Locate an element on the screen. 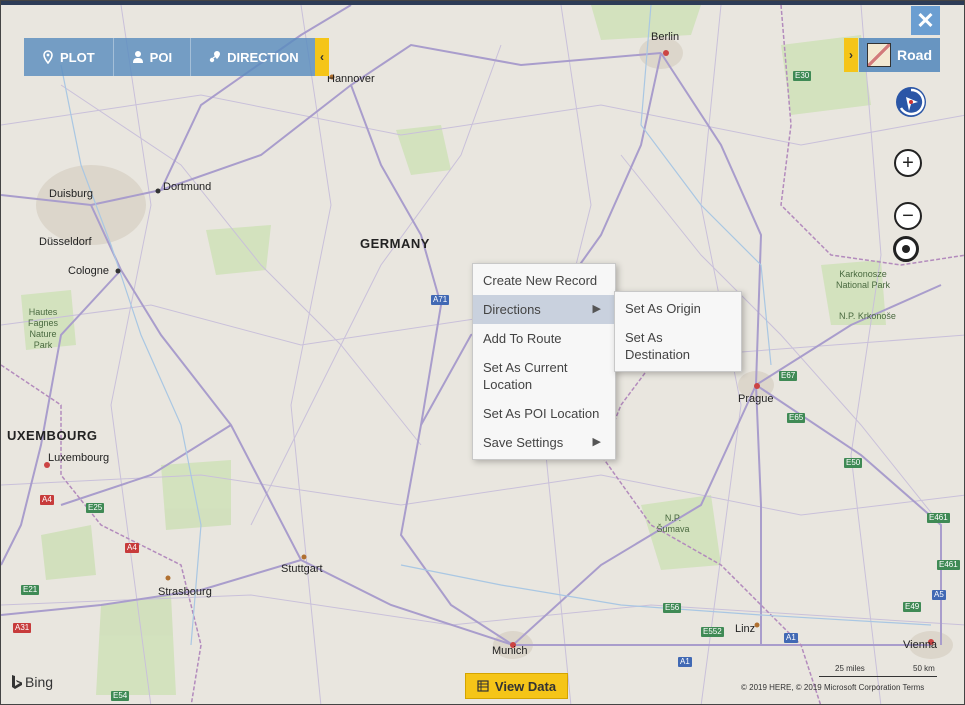 Image resolution: width=965 pixels, height=705 pixels. direction-label: DIRECTION is located at coordinates (263, 57).